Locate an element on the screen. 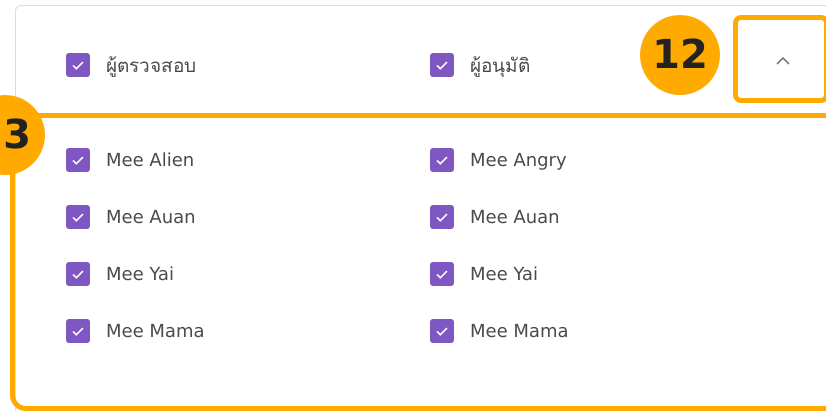  chevron-up-icon is located at coordinates (783, 61).